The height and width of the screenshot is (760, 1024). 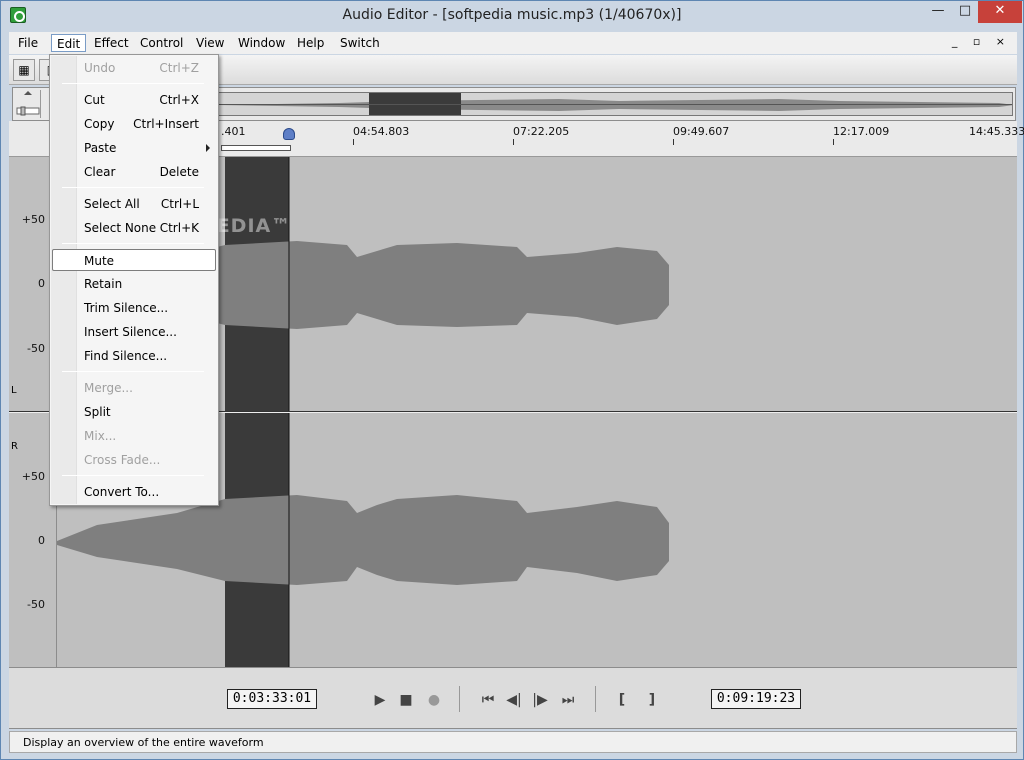 What do you see at coordinates (363, 540) in the screenshot?
I see `right-channel-waveform` at bounding box center [363, 540].